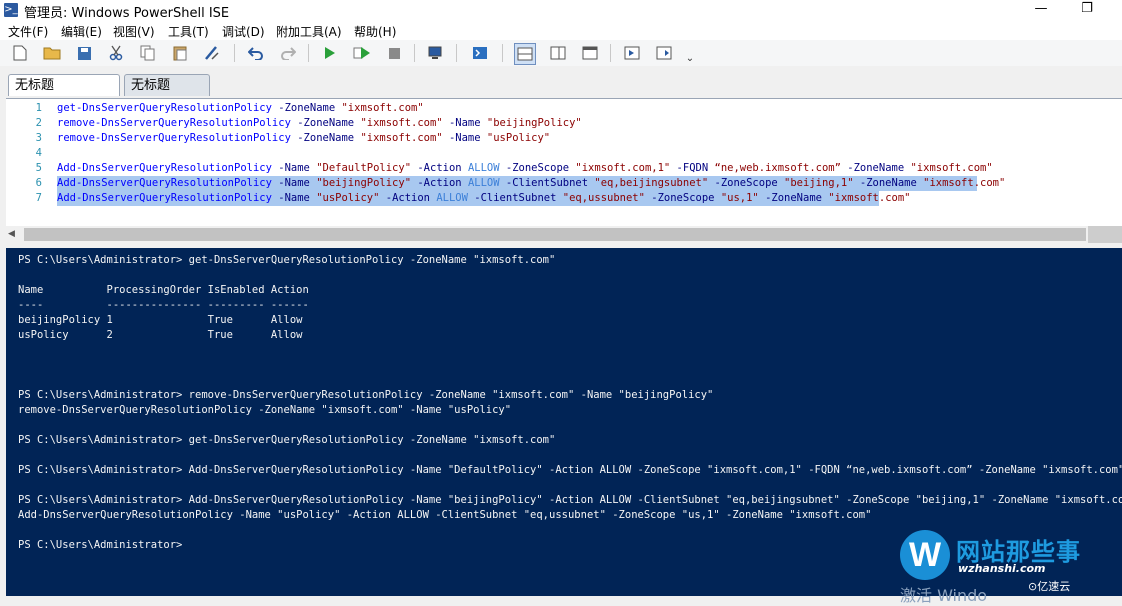  What do you see at coordinates (690, 58) in the screenshot?
I see `toolbar-overflow-icon: ⌄` at bounding box center [690, 58].